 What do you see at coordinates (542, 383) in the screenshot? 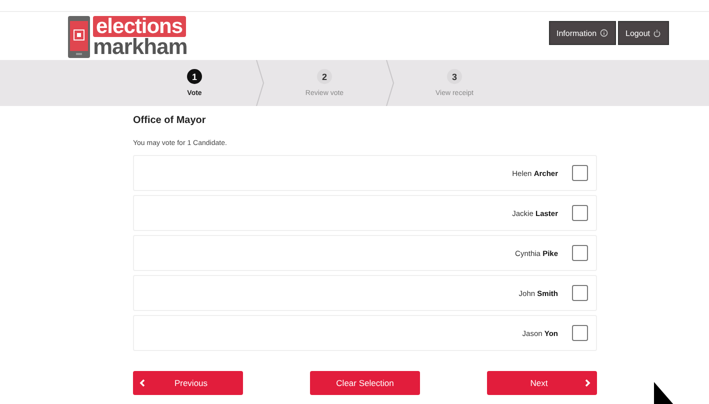
I see `next-button: Next` at bounding box center [542, 383].